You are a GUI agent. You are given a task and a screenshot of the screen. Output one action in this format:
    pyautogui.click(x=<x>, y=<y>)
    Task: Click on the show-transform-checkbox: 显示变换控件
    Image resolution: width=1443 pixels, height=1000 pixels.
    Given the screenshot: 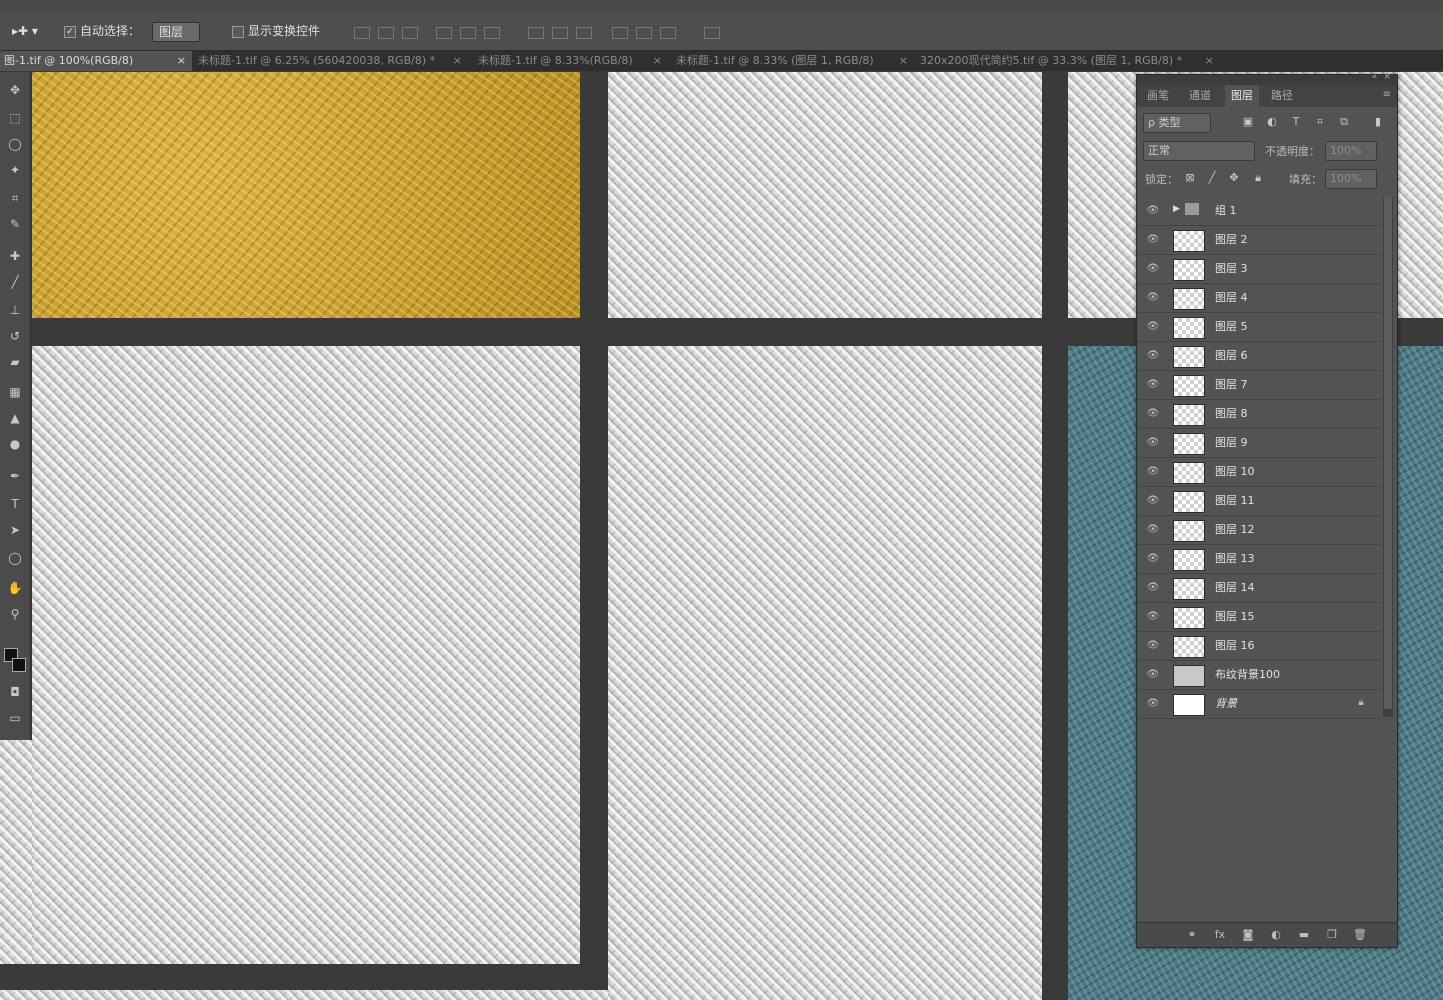 What is the action you would take?
    pyautogui.click(x=276, y=31)
    